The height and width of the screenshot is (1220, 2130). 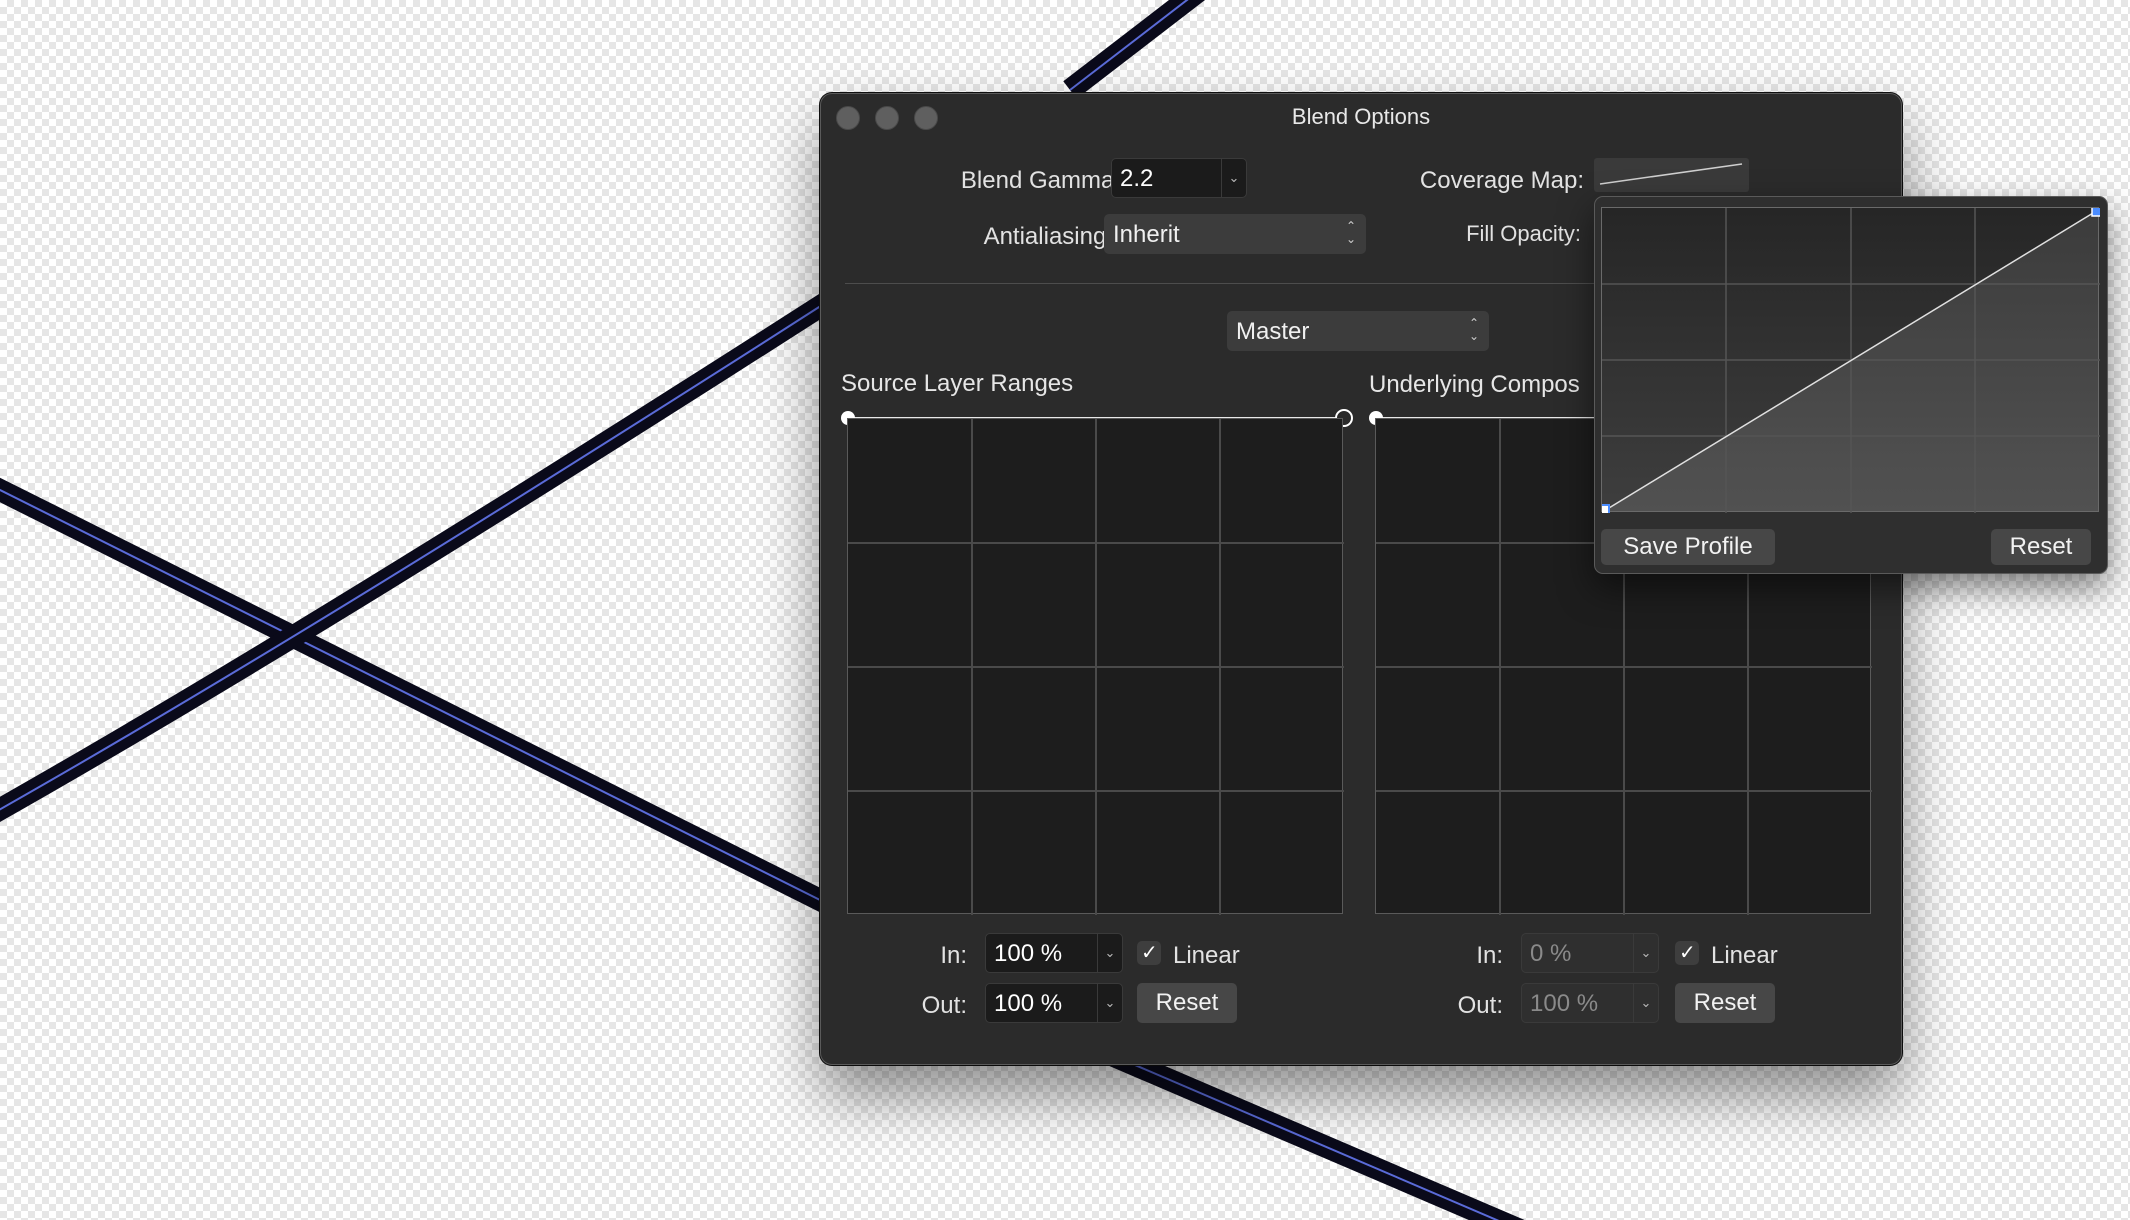 What do you see at coordinates (1361, 116) in the screenshot?
I see `window-title: Blend Options` at bounding box center [1361, 116].